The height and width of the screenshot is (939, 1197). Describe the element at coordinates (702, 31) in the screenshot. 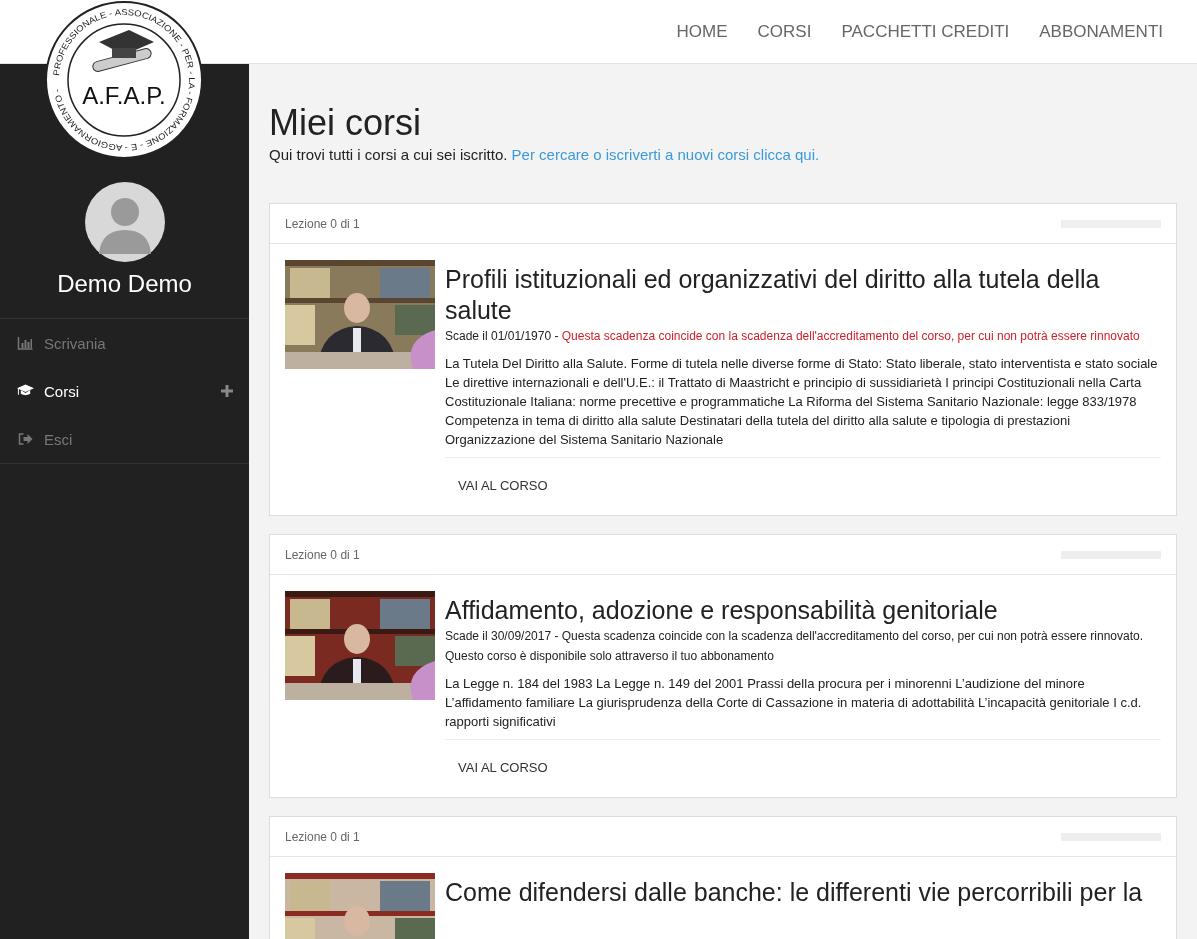

I see `nav-link: HOME` at that location.